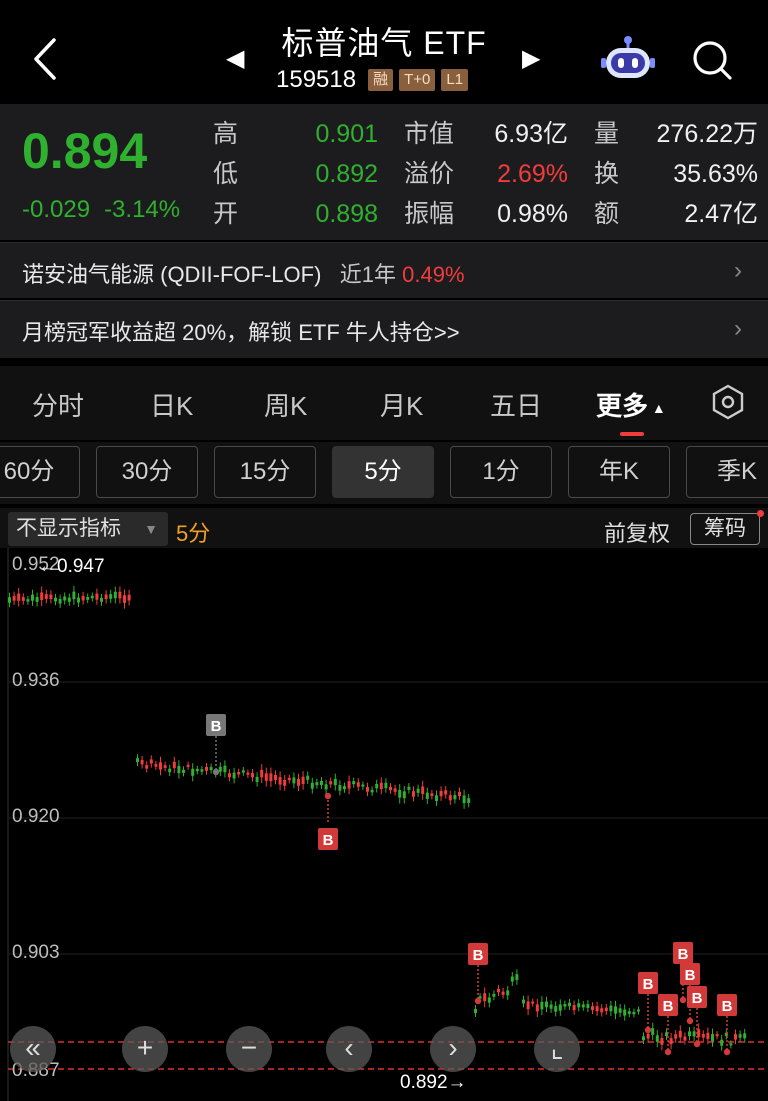 This screenshot has height=1101, width=768. Describe the element at coordinates (58, 404) in the screenshot. I see `tab-intraday: 分时` at that location.